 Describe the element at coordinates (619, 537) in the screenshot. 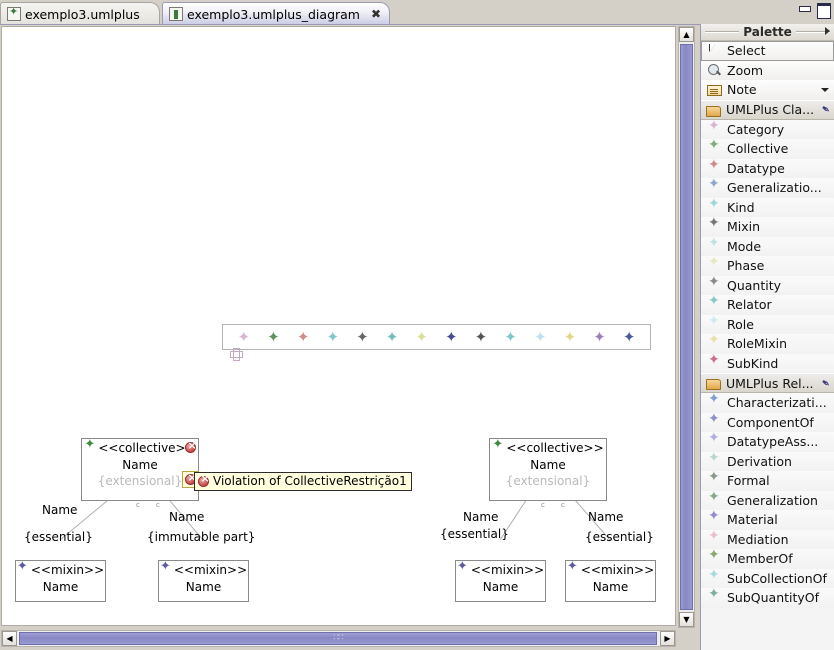

I see `association-constraint-right-2: {essential}` at that location.